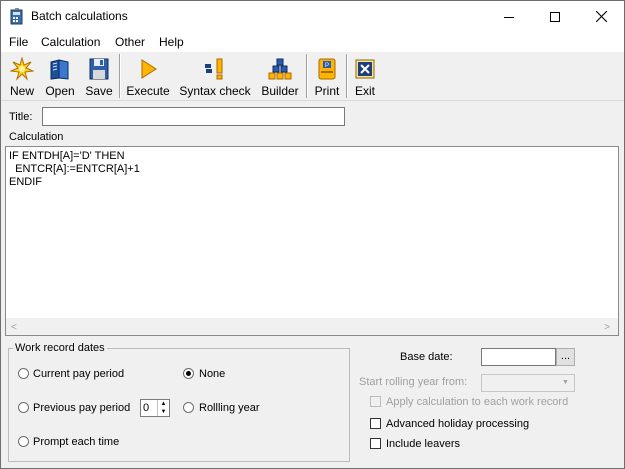  Describe the element at coordinates (163, 412) in the screenshot. I see `spin-down-icon: ▼` at that location.